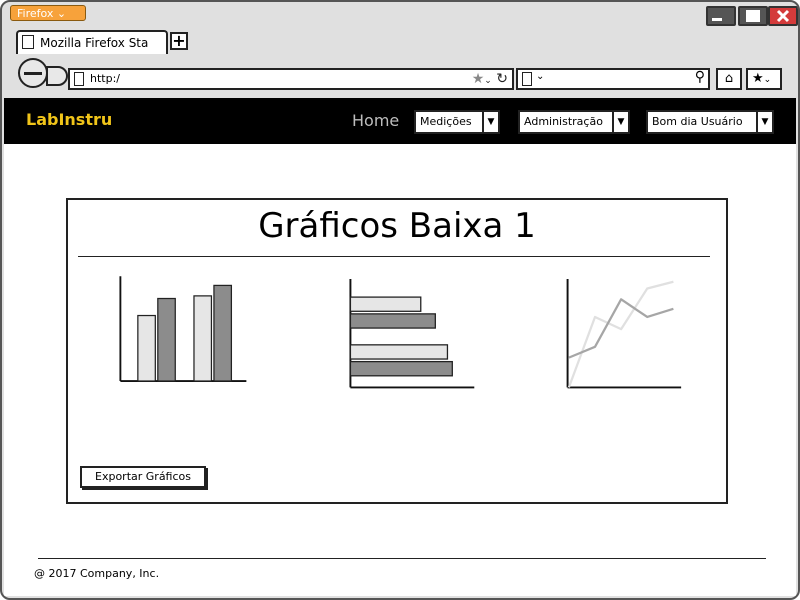 This screenshot has height=600, width=800. What do you see at coordinates (412, 334) in the screenshot?
I see `horizontal-bar-chart` at bounding box center [412, 334].